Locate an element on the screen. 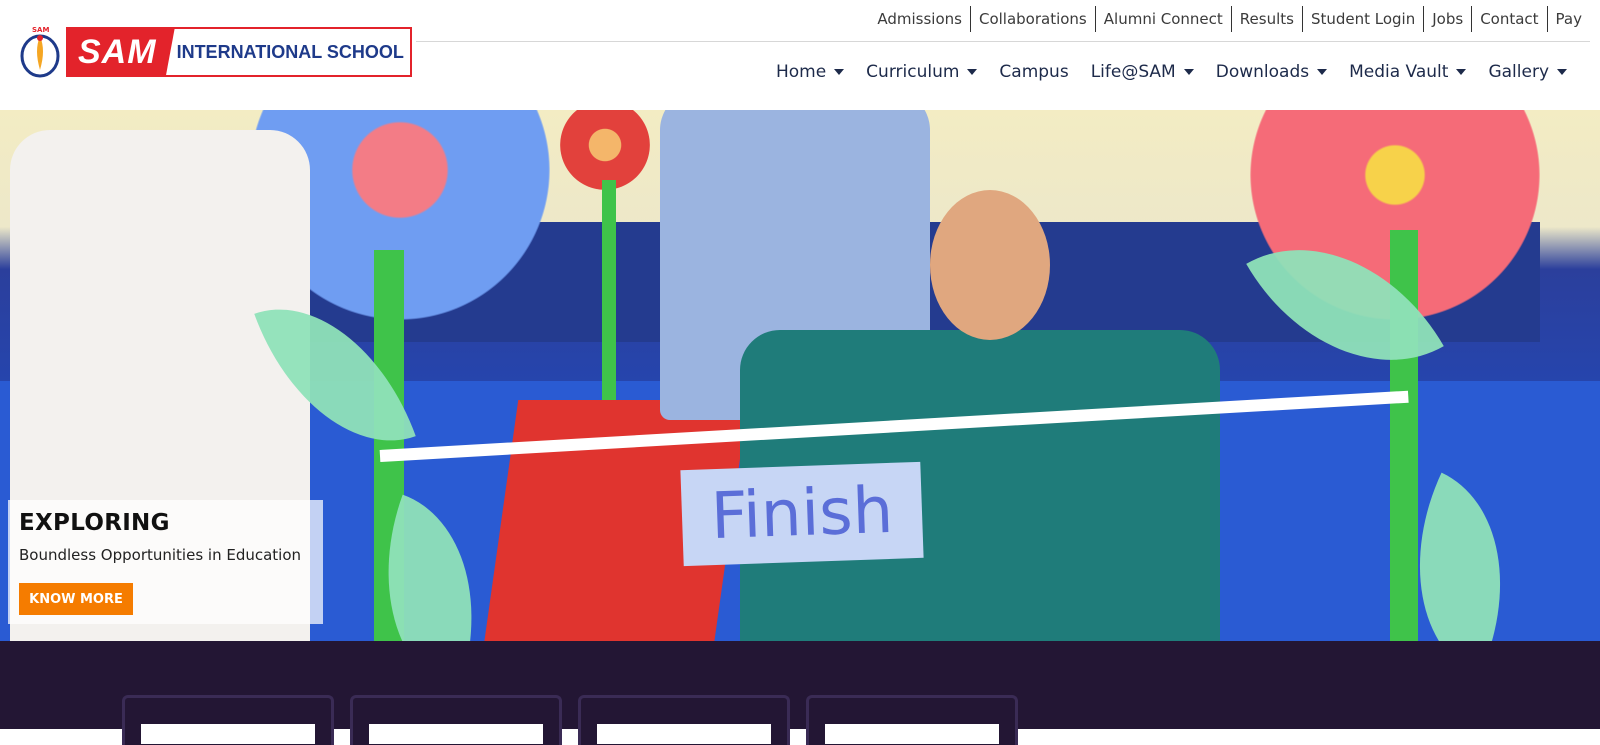 The image size is (1600, 745). nav-item-label: Life@SAM is located at coordinates (1133, 72).